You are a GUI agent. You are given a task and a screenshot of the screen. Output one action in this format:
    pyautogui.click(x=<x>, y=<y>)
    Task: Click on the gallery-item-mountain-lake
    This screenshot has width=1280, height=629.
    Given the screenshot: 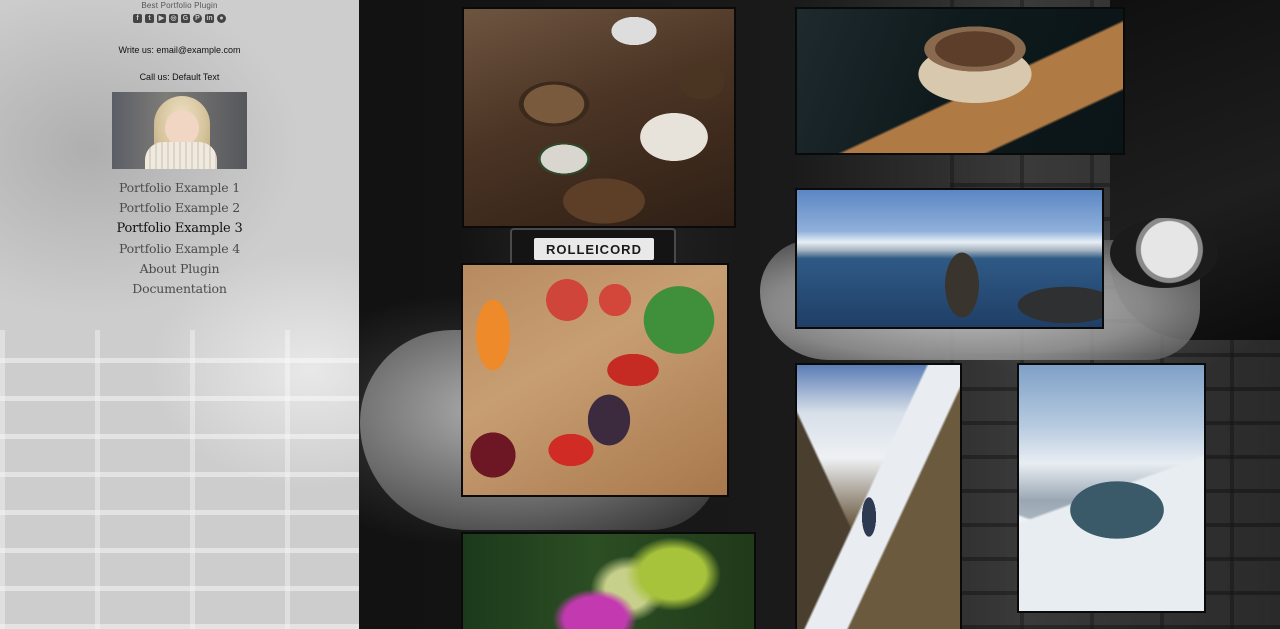 What is the action you would take?
    pyautogui.click(x=949, y=258)
    